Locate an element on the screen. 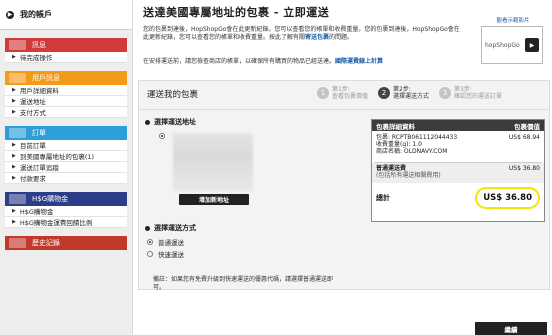 This screenshot has height=335, width=552. sidebar-item: ▶ 支付方式 is located at coordinates (66, 112).